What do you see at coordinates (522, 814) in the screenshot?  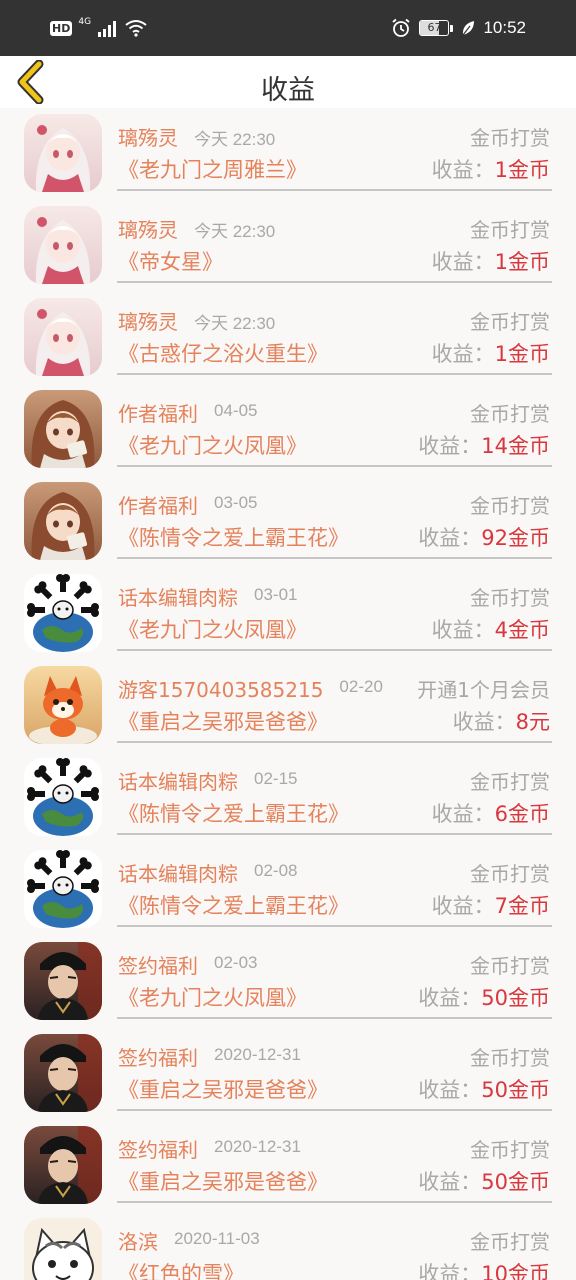 I see `earnings-amount: 6金币` at bounding box center [522, 814].